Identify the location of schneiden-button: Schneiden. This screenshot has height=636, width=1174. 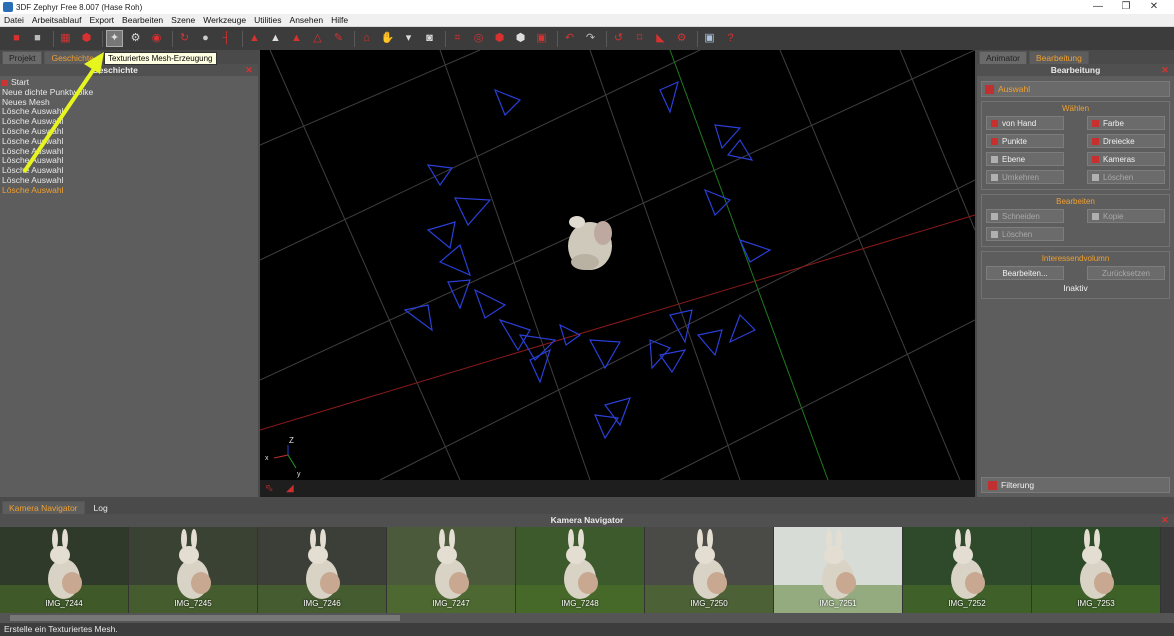
(1025, 216).